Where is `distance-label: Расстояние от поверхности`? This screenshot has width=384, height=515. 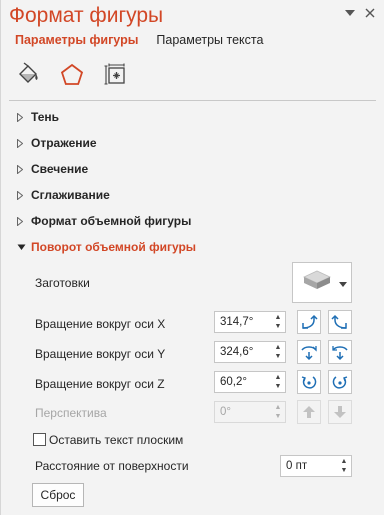 distance-label: Расстояние от поверхности is located at coordinates (112, 466).